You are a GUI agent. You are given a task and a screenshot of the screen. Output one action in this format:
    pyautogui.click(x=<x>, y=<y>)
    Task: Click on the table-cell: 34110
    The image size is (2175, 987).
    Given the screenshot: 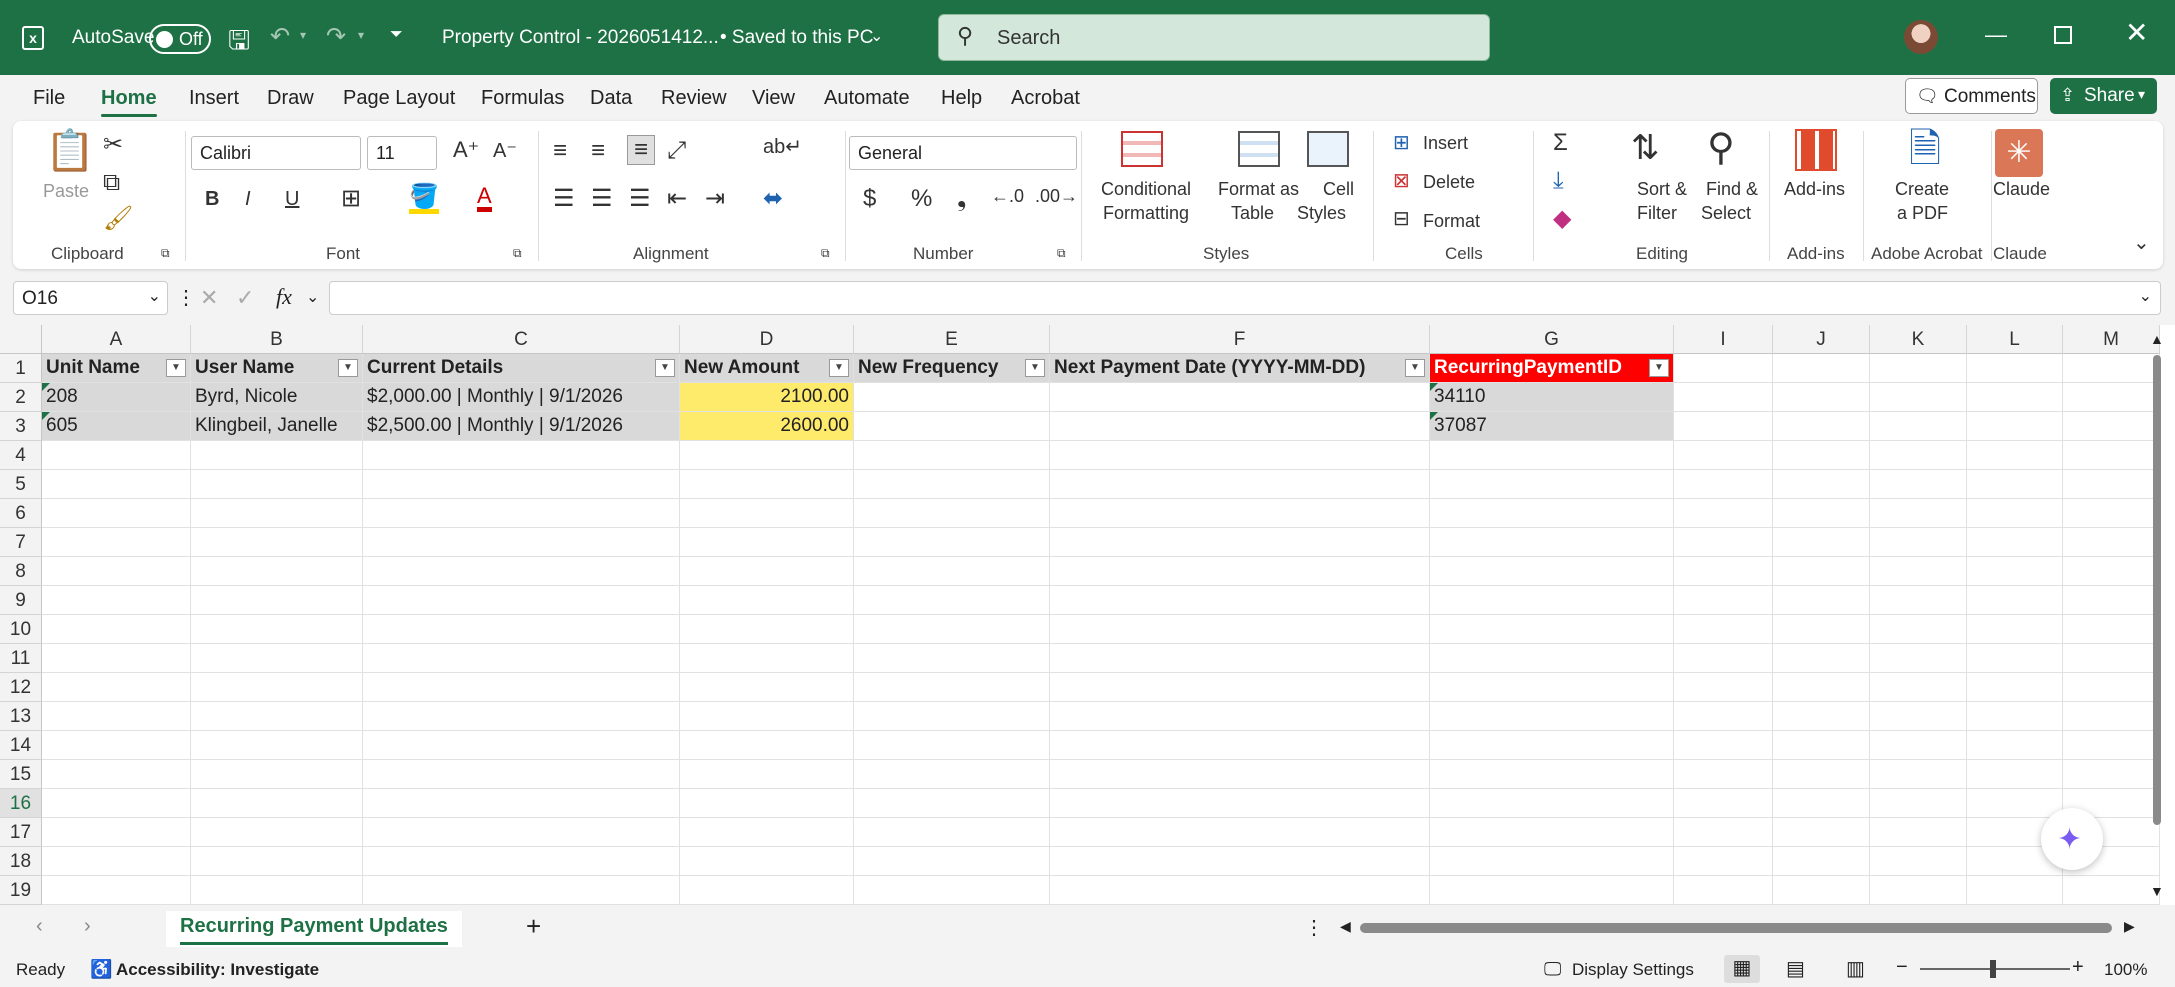 What is the action you would take?
    pyautogui.click(x=1552, y=397)
    